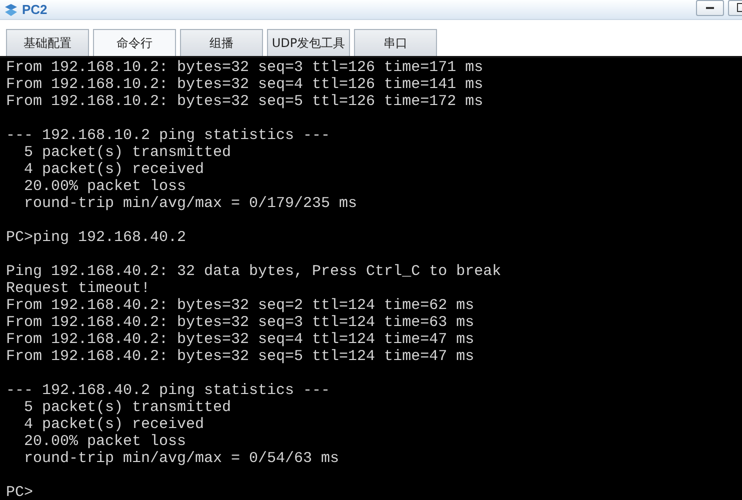  Describe the element at coordinates (11, 9) in the screenshot. I see `app-icon` at that location.